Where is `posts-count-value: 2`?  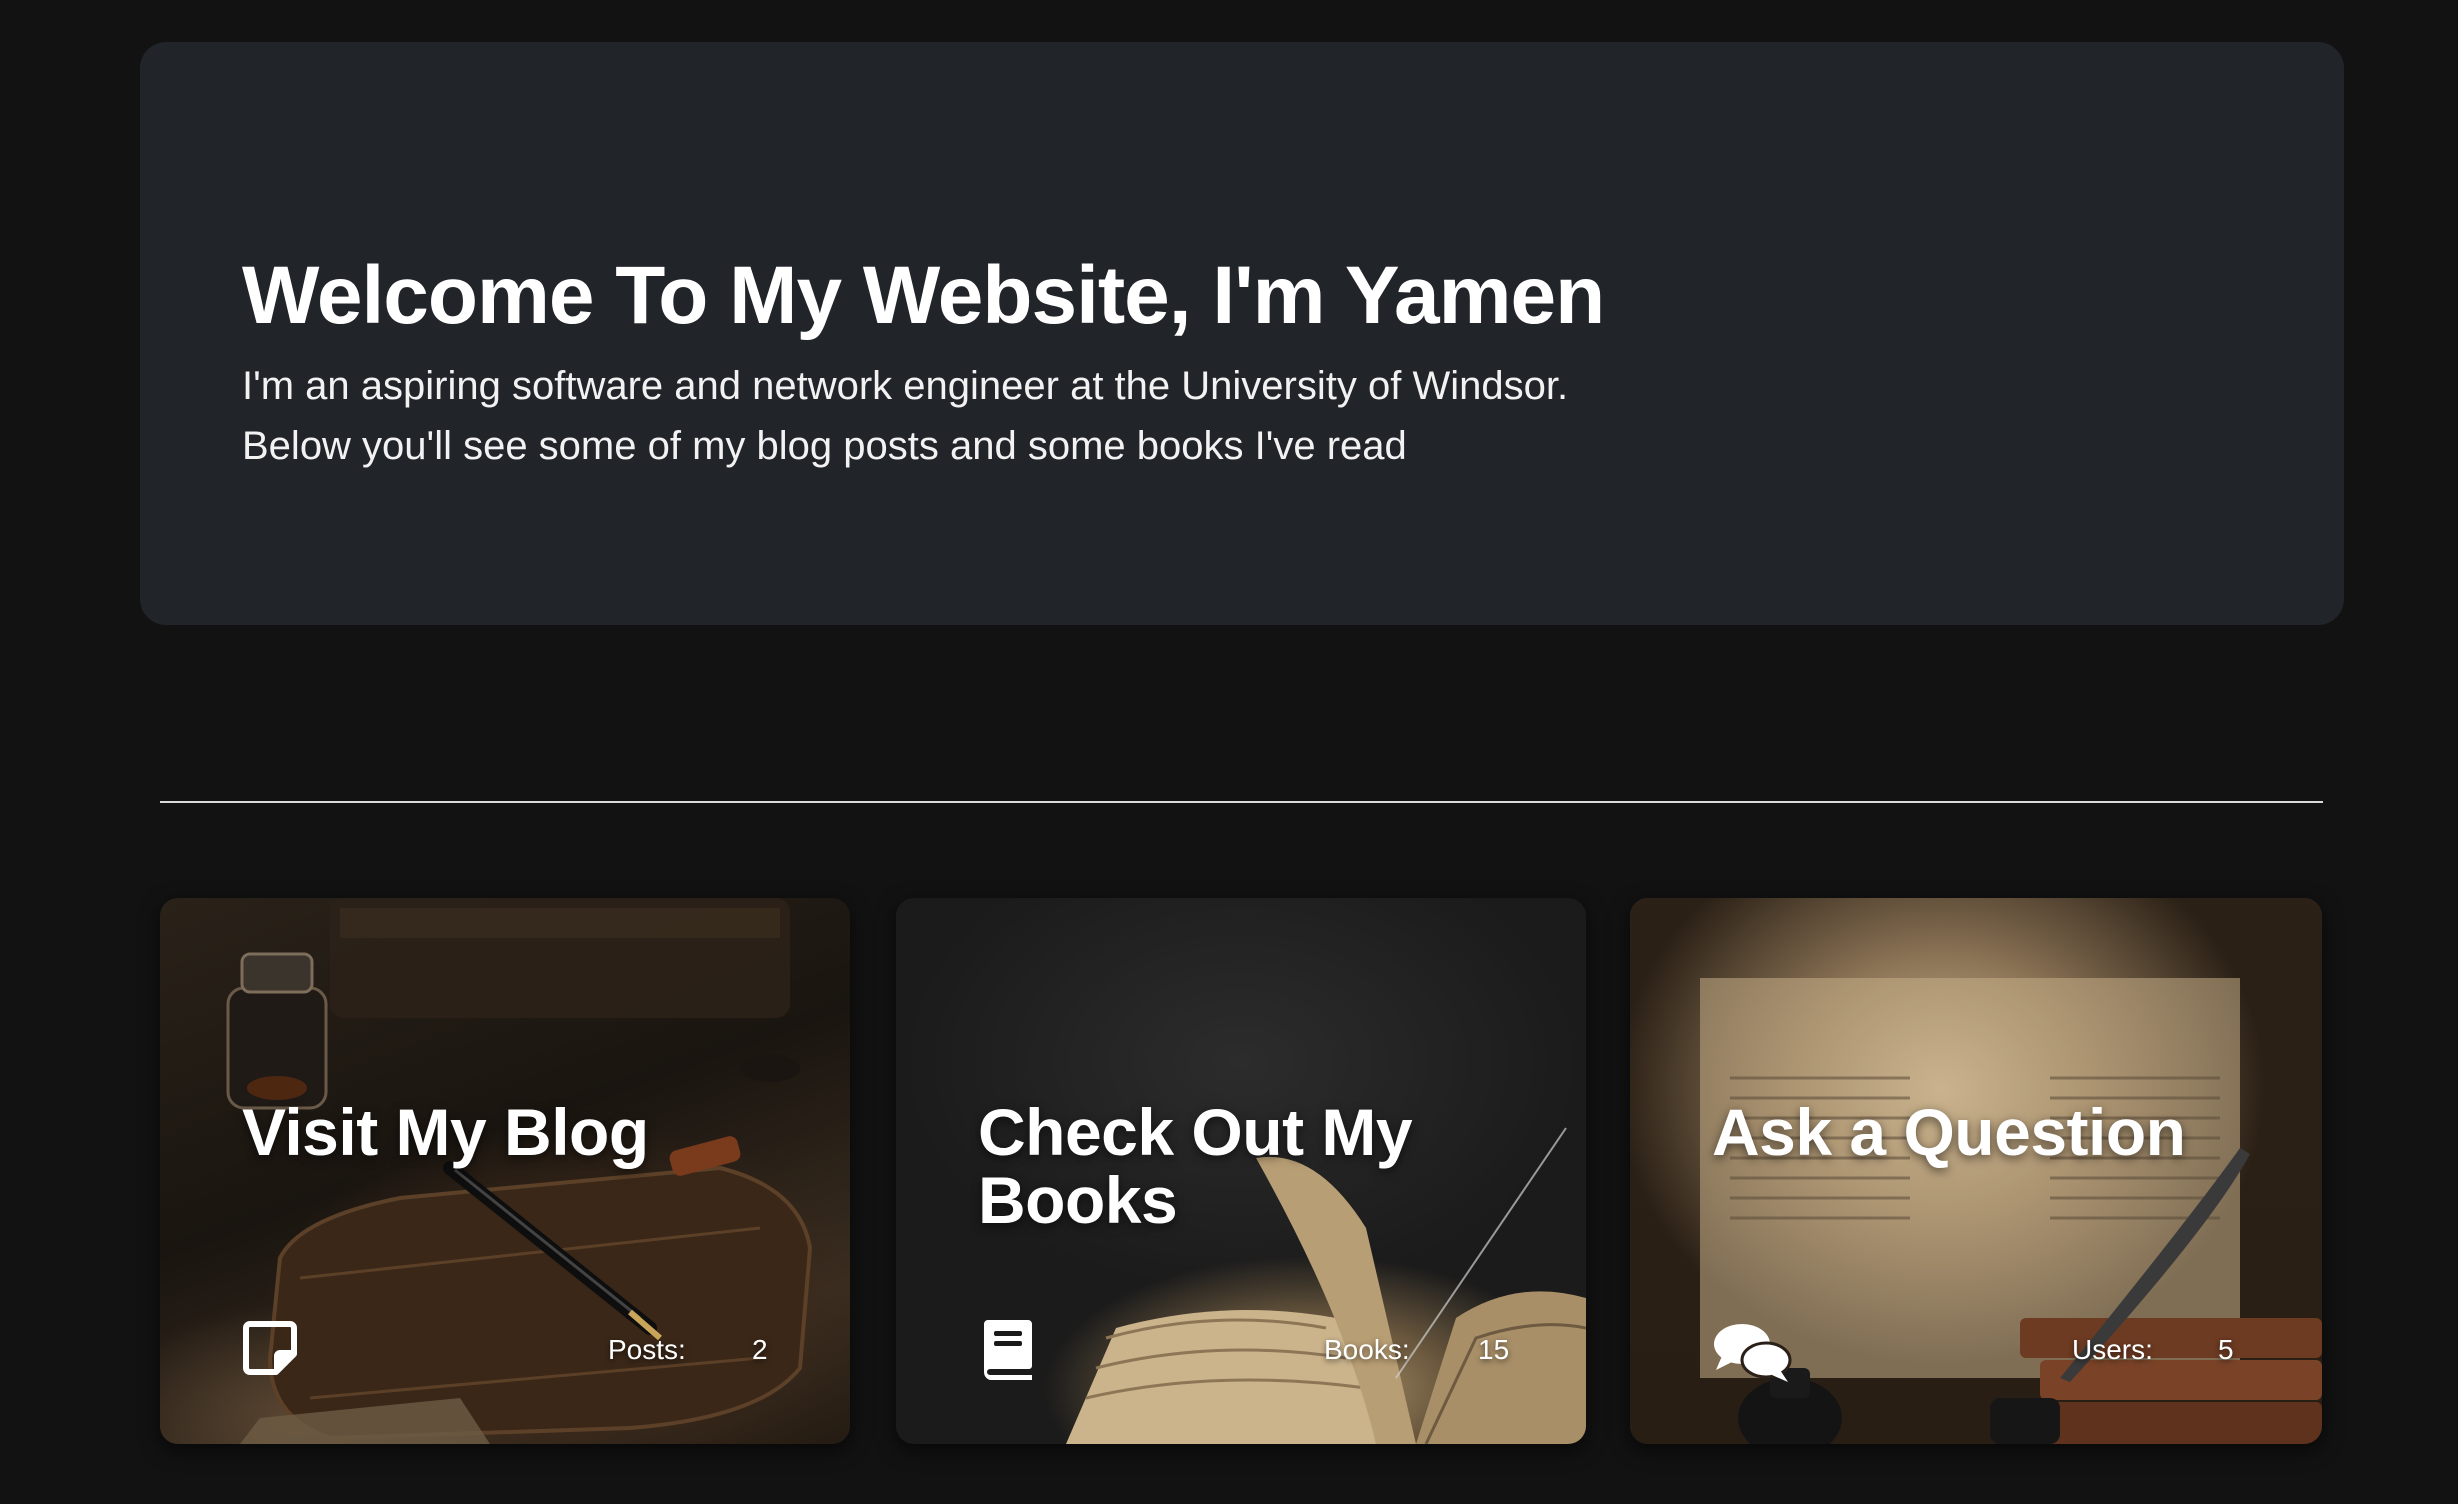
posts-count-value: 2 is located at coordinates (760, 1349).